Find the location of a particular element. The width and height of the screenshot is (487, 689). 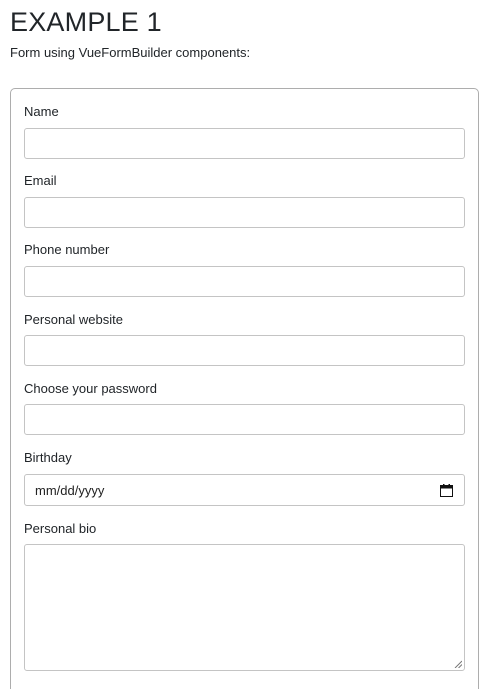

phone-input is located at coordinates (244, 281).